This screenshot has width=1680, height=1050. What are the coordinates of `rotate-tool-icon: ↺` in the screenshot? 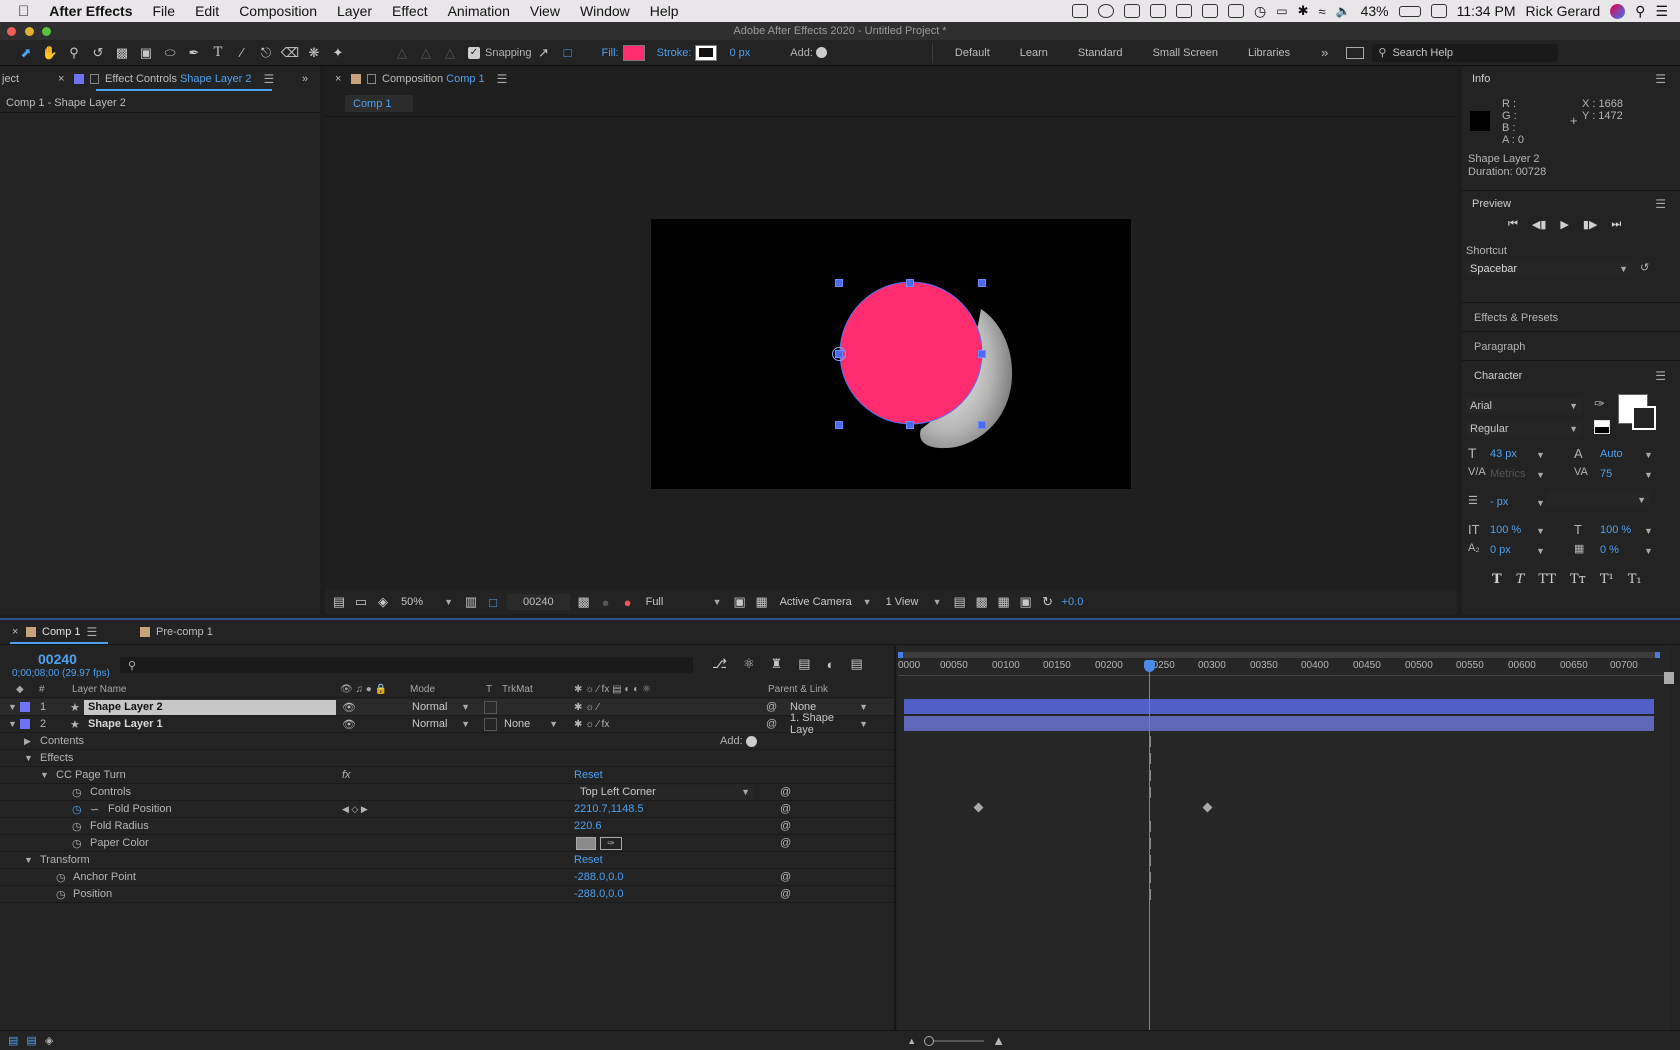 It's located at (98, 53).